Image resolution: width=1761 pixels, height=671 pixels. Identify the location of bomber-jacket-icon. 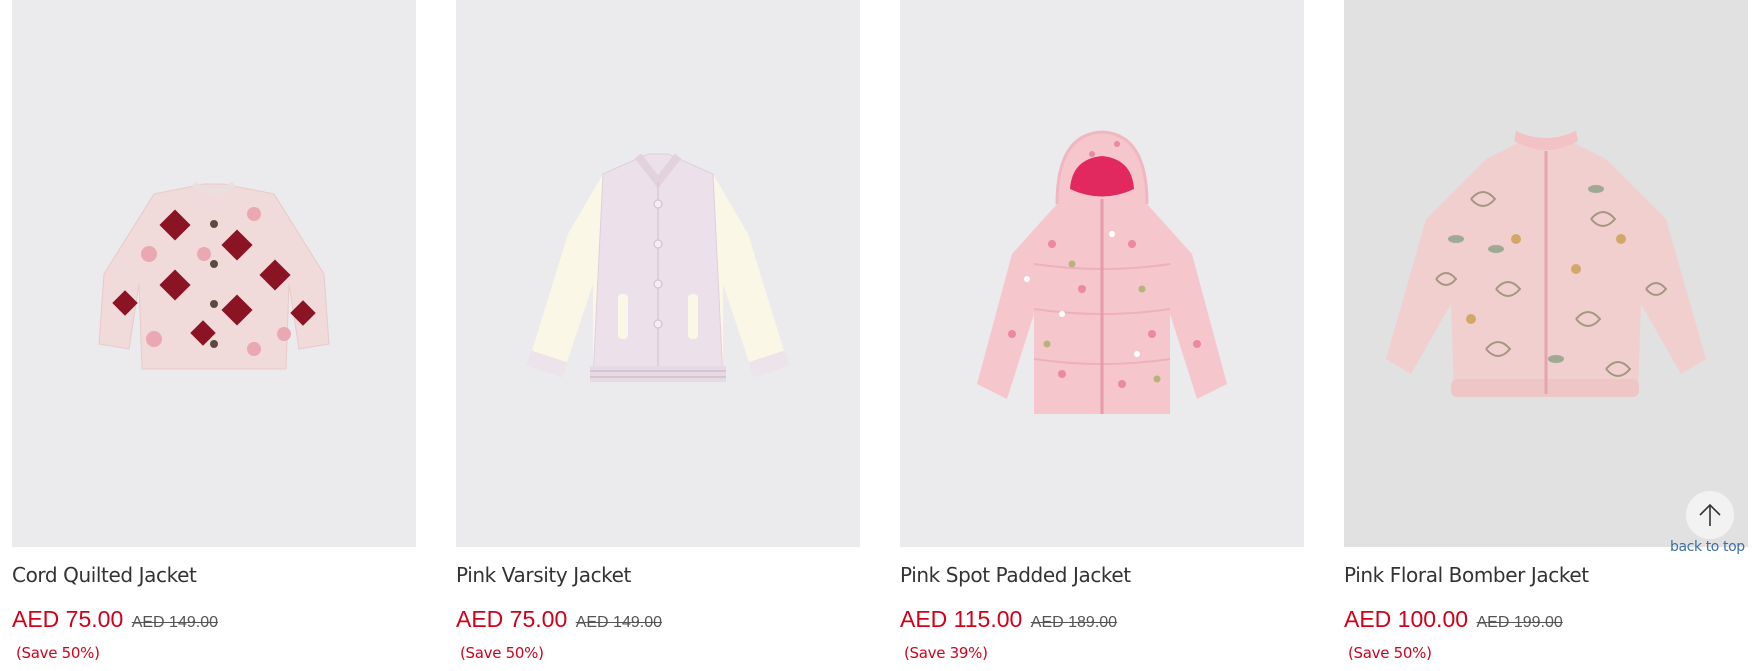
(1546, 263).